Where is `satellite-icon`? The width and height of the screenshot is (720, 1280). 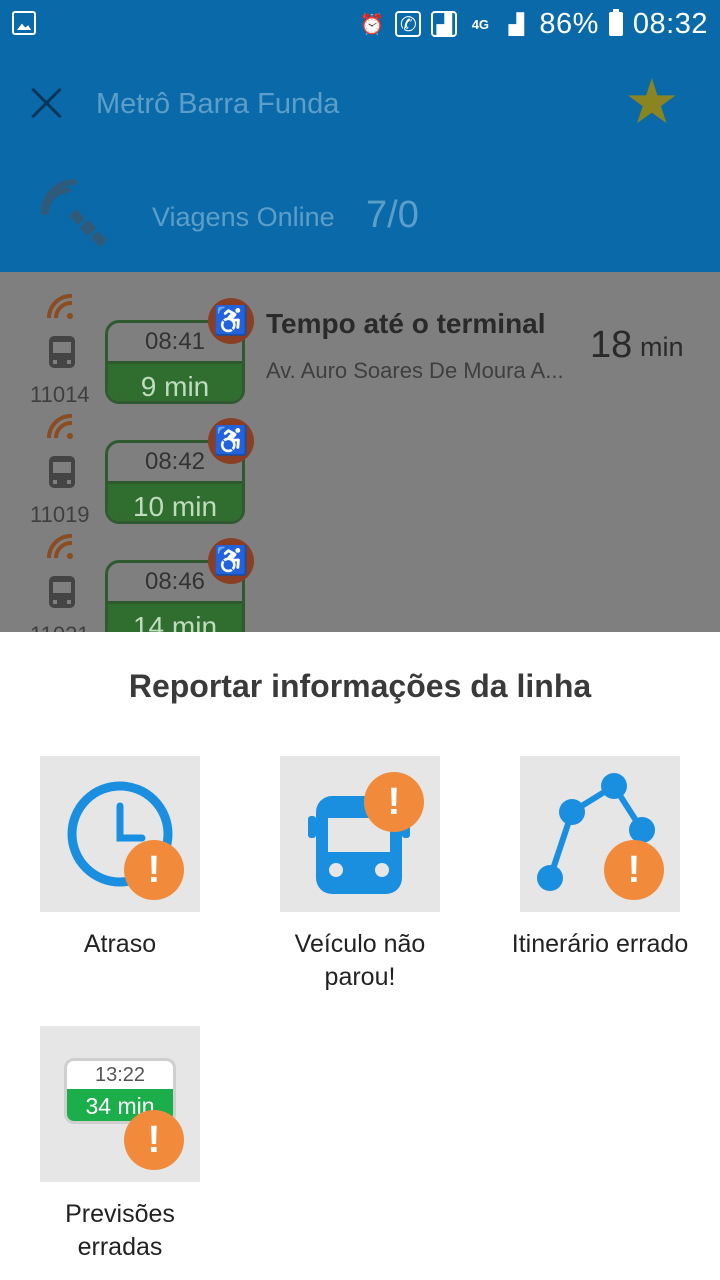
satellite-icon is located at coordinates (74, 213).